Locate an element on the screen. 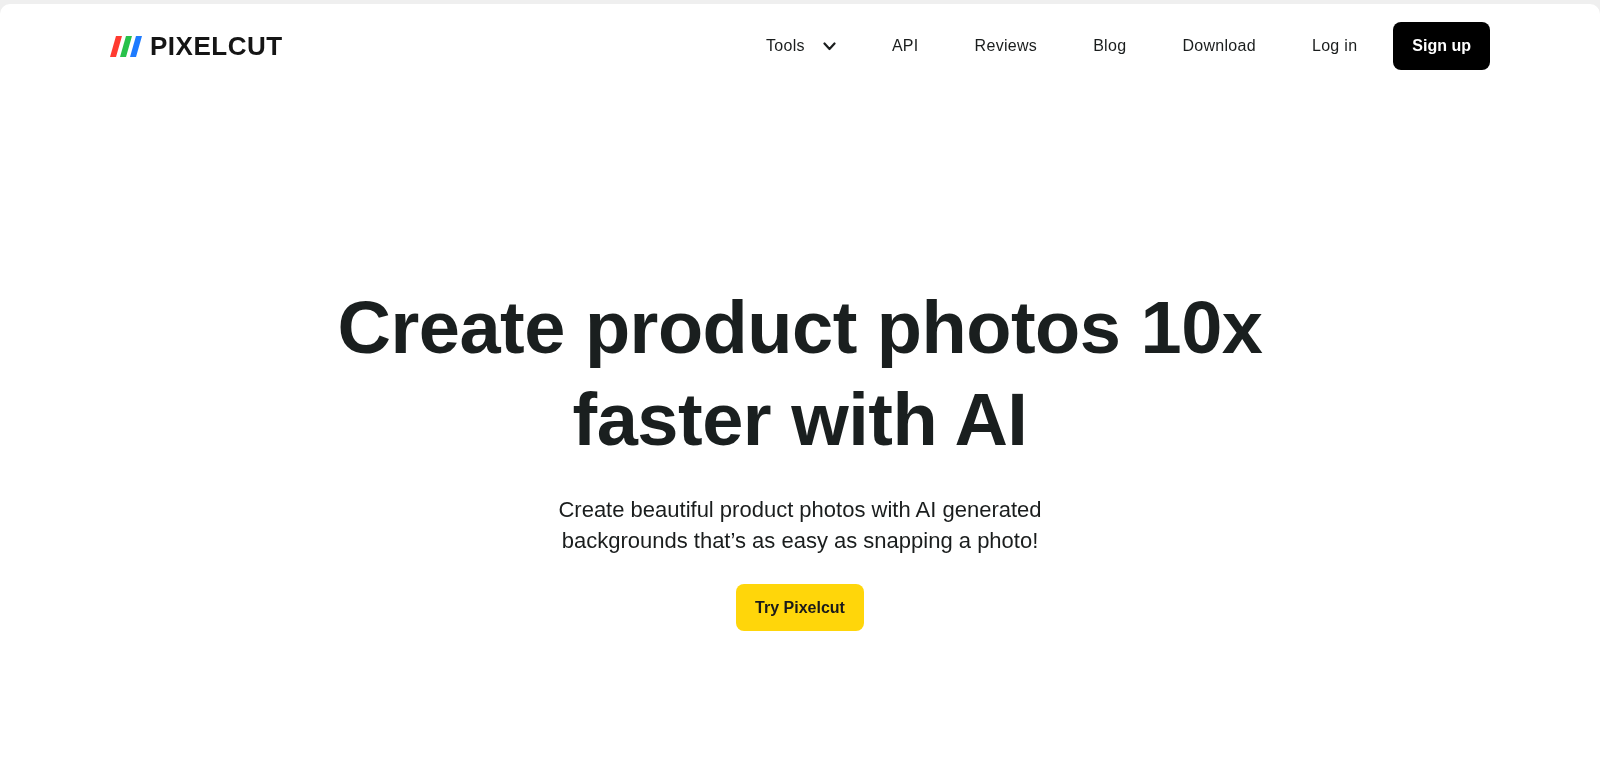  try-pixelcut-button: Try Pixelcut is located at coordinates (800, 607).